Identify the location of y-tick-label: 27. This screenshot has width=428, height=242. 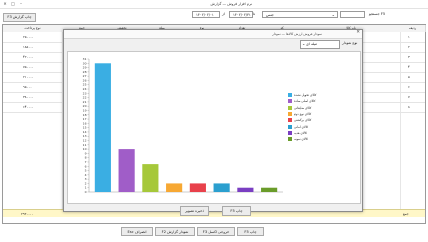
(85, 76).